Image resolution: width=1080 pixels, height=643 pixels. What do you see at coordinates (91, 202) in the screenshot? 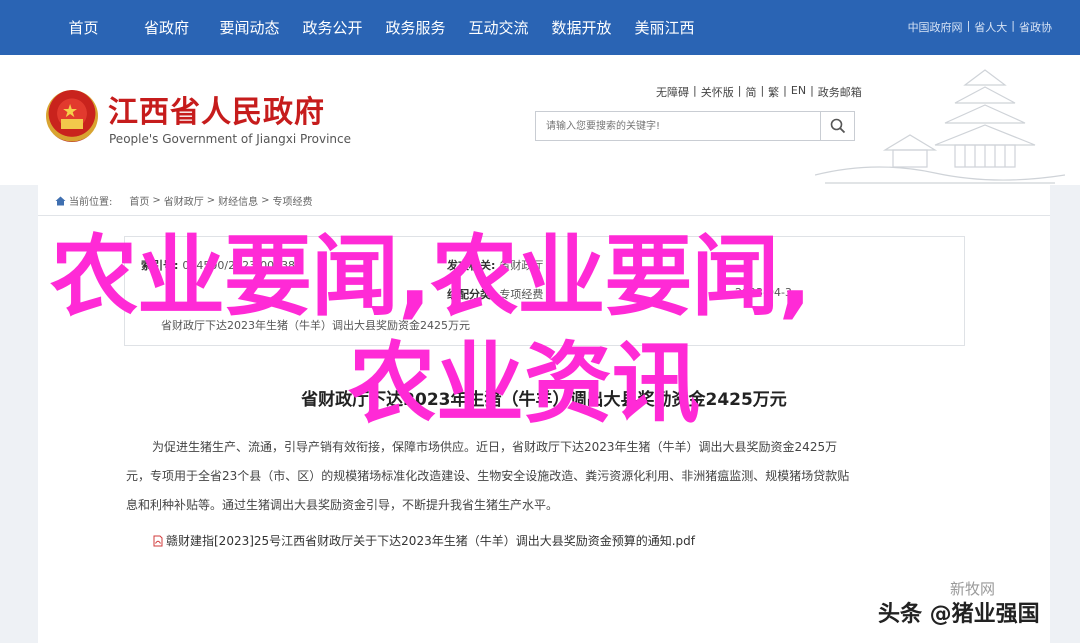
I see `current-position-label: 当前位置:` at bounding box center [91, 202].